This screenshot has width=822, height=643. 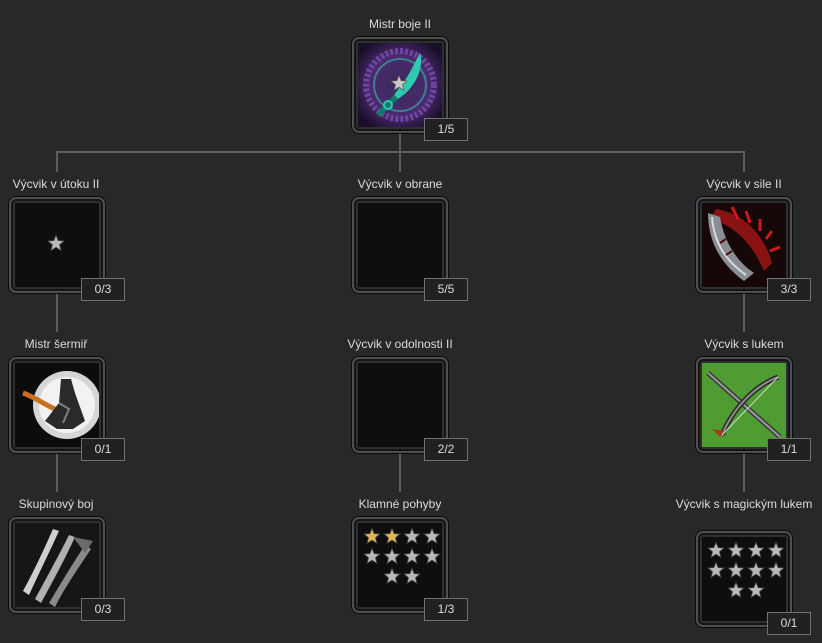 I want to click on skill-label-vycvik-sile: Výcvik v sile II, so click(x=744, y=184).